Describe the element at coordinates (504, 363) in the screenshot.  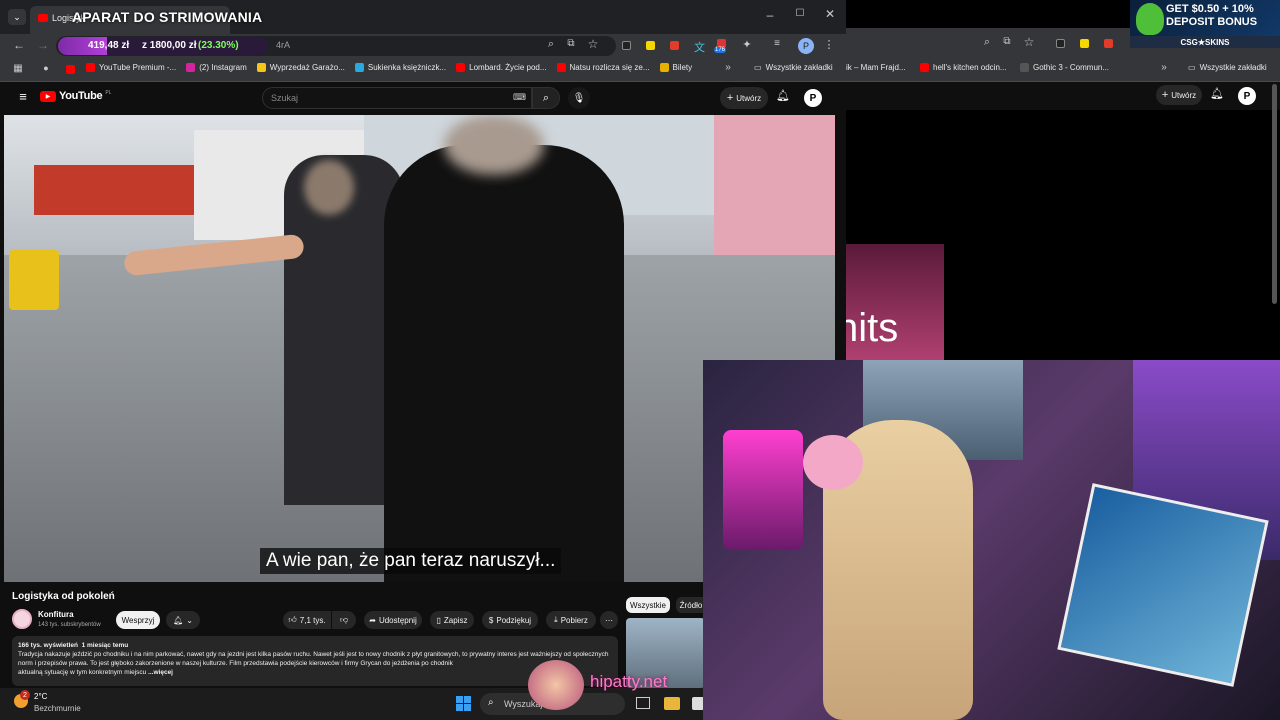
I see `video-person-right` at that location.